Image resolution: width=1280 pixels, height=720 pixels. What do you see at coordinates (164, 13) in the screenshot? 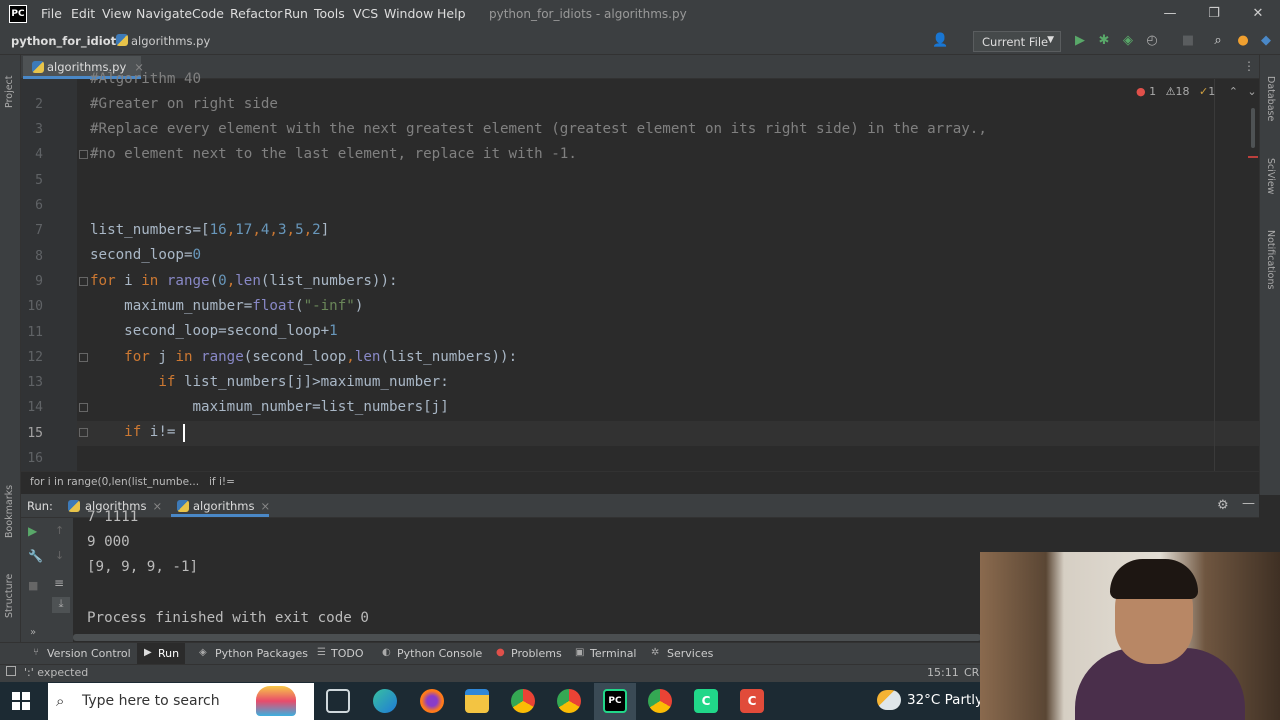
I see `menu-navigate: Navigate` at bounding box center [164, 13].